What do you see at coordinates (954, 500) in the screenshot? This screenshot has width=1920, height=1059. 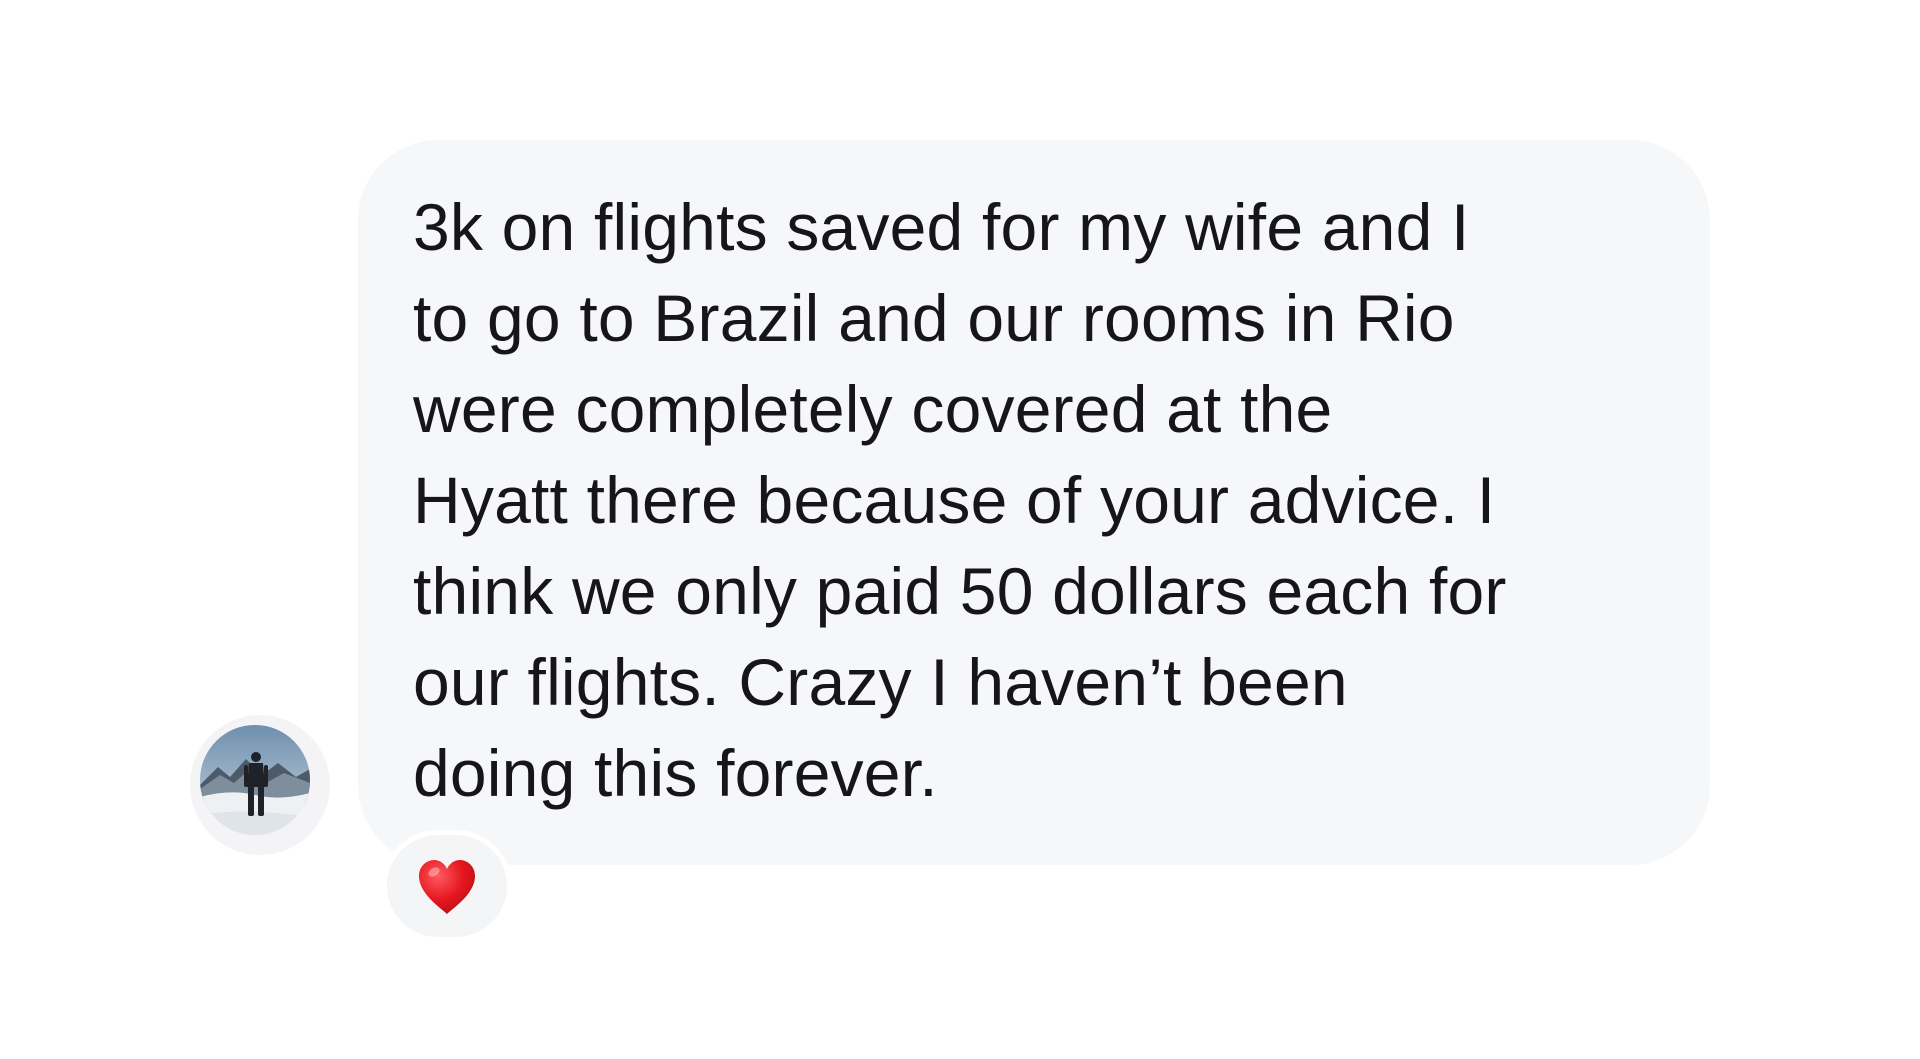 I see `message-line: Hyatt there because of your advice. I` at bounding box center [954, 500].